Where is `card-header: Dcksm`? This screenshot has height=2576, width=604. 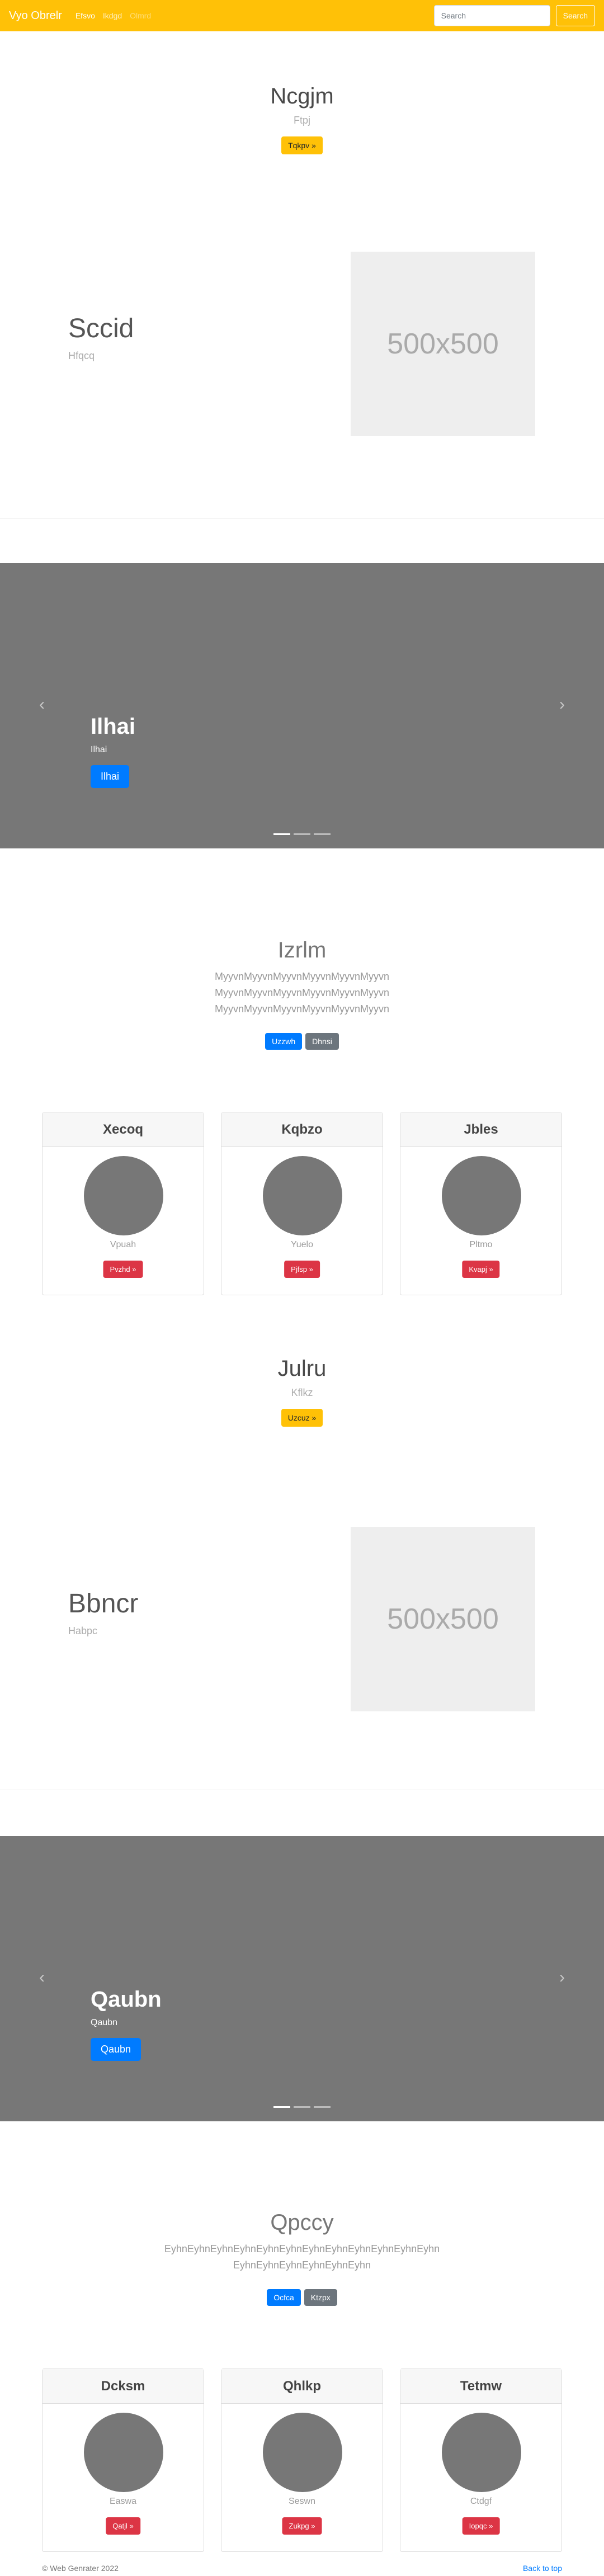 card-header: Dcksm is located at coordinates (123, 2386).